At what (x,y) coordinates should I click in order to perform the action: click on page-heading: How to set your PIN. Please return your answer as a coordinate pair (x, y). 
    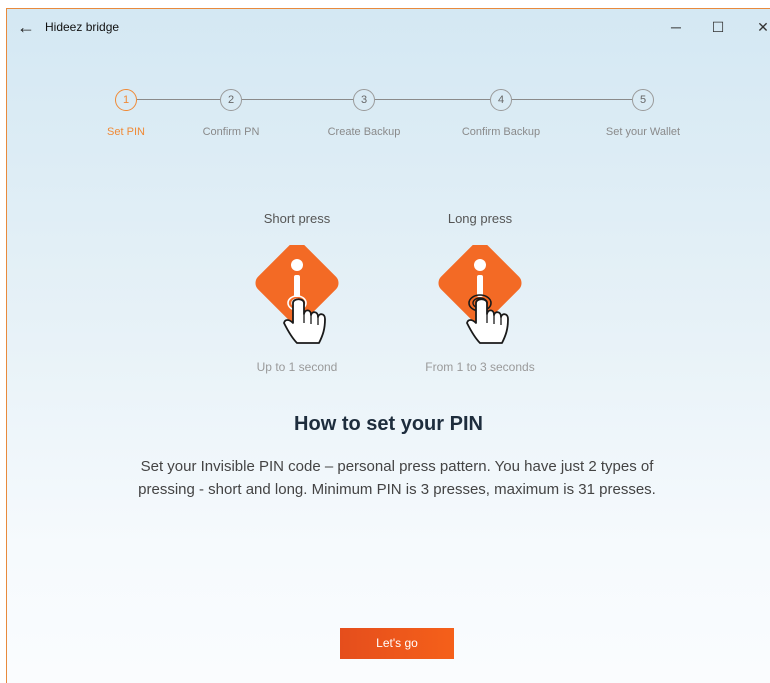
    Looking at the image, I should click on (388, 424).